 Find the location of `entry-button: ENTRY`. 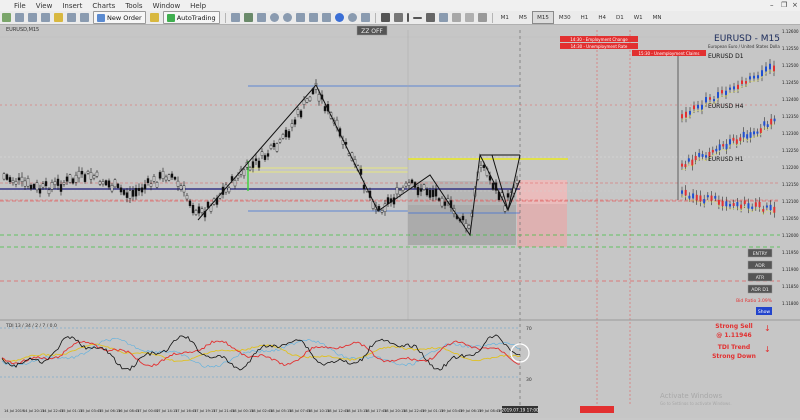

entry-button: ENTRY is located at coordinates (760, 253).